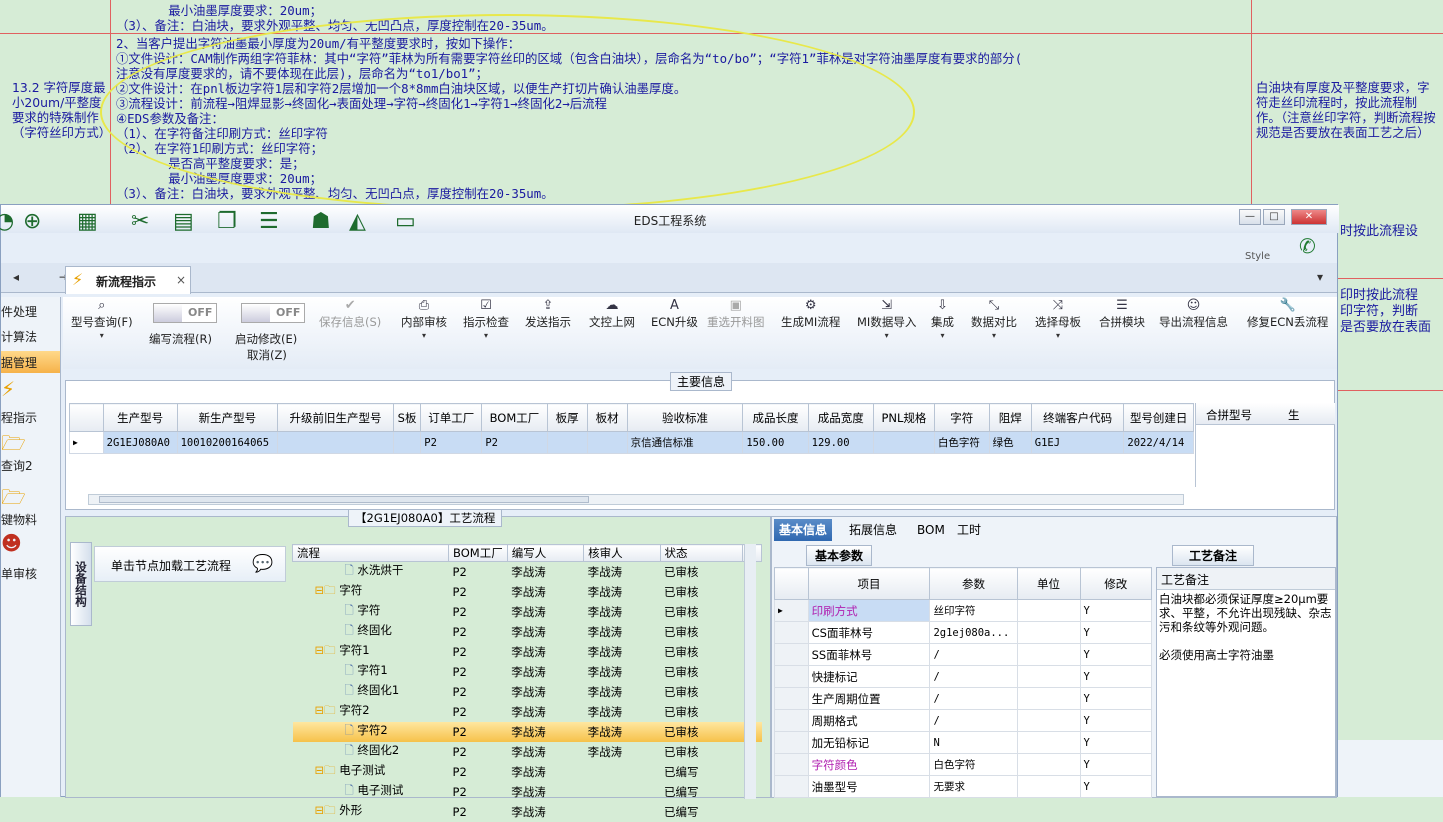 This screenshot has width=1443, height=822. Describe the element at coordinates (873, 530) in the screenshot. I see `tab-extended-info: 拓展信息` at that location.